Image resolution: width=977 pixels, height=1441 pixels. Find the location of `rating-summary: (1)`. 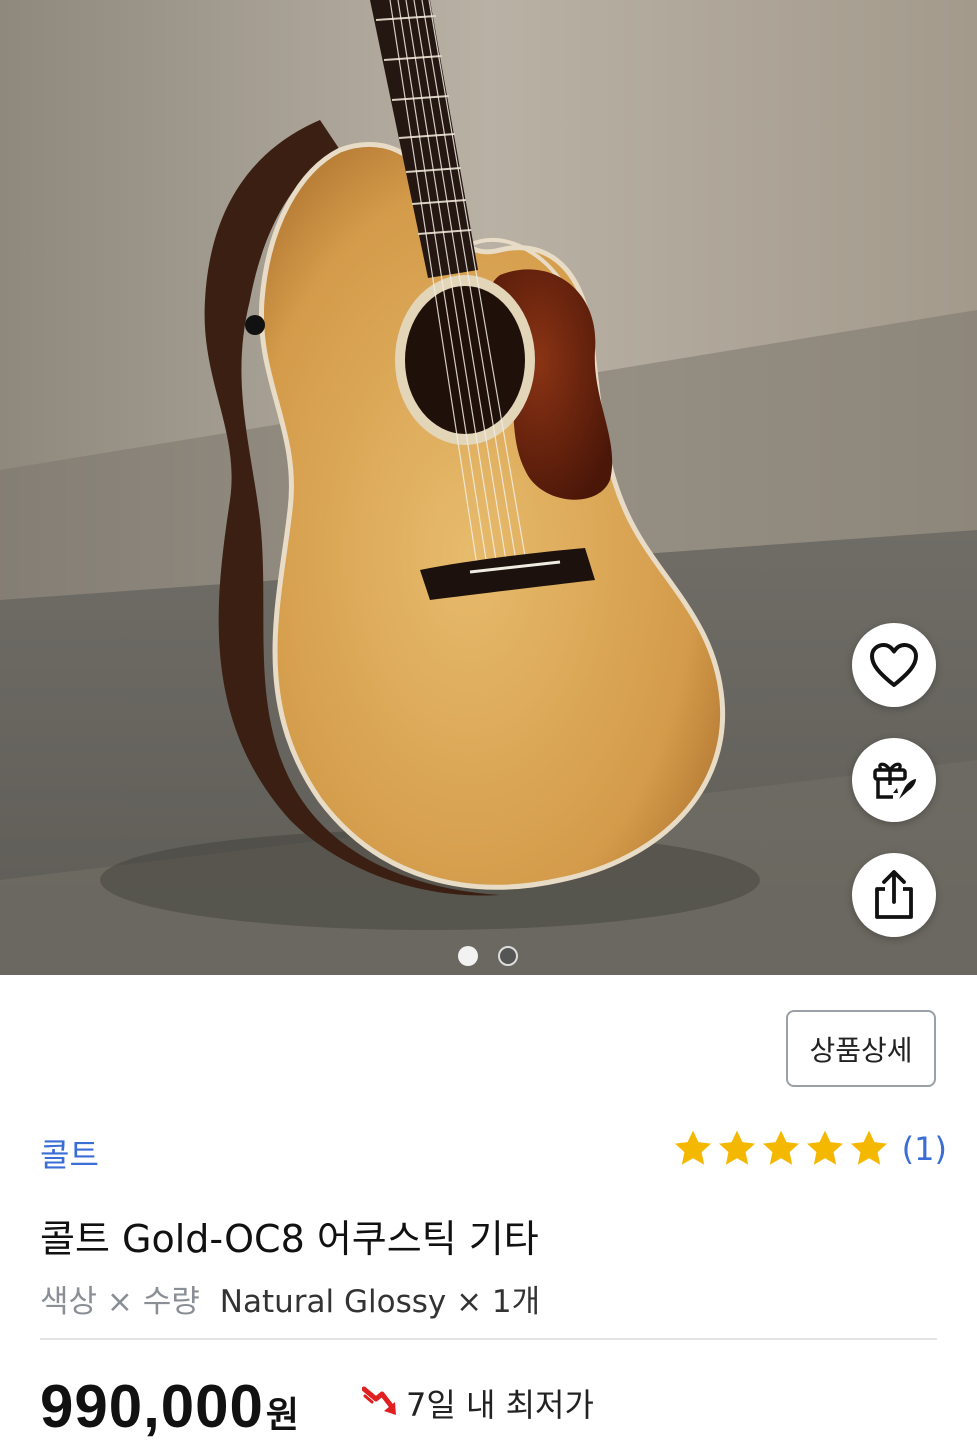

rating-summary: (1) is located at coordinates (809, 1149).